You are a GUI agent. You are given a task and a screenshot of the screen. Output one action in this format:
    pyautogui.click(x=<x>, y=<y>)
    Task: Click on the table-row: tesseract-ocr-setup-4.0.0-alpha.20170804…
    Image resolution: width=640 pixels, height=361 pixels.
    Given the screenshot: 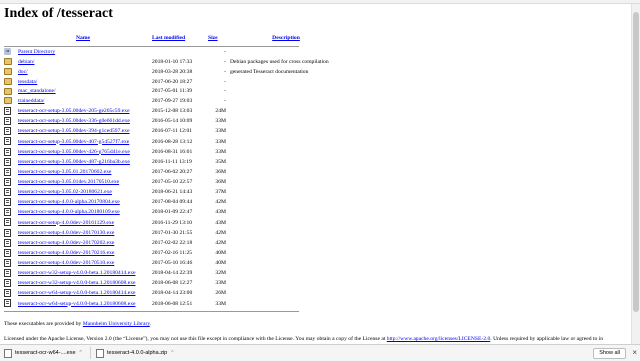 What is the action you would take?
    pyautogui.click(x=177, y=203)
    